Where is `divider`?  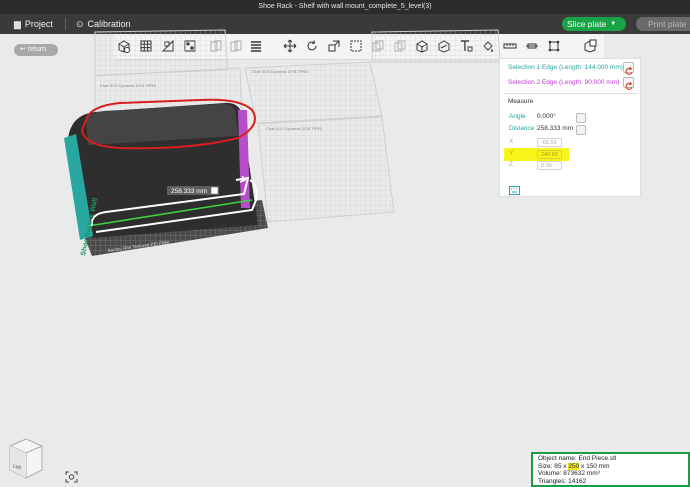
divider is located at coordinates (571, 93).